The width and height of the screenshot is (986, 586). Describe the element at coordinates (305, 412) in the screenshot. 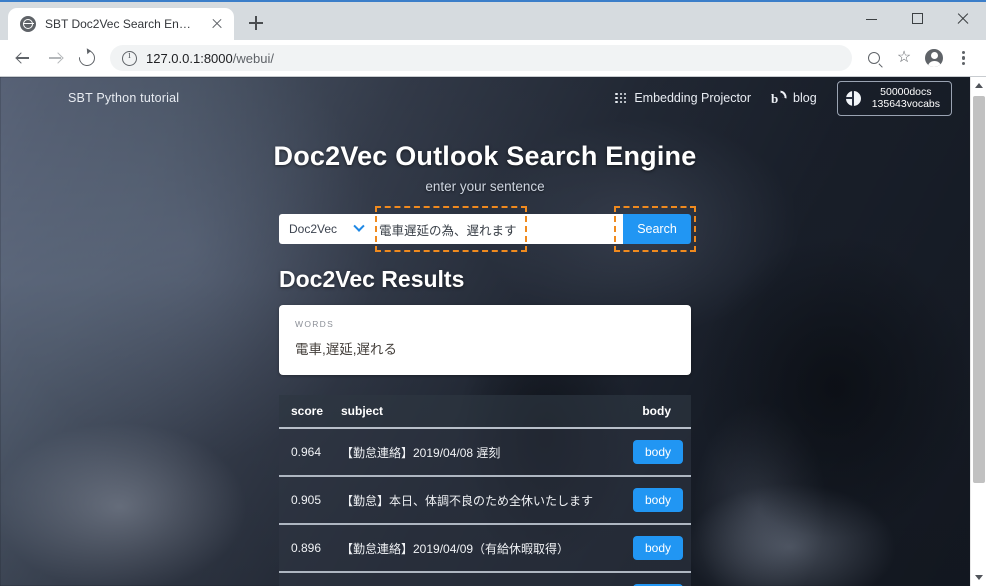

I see `column-header-score: score` at that location.